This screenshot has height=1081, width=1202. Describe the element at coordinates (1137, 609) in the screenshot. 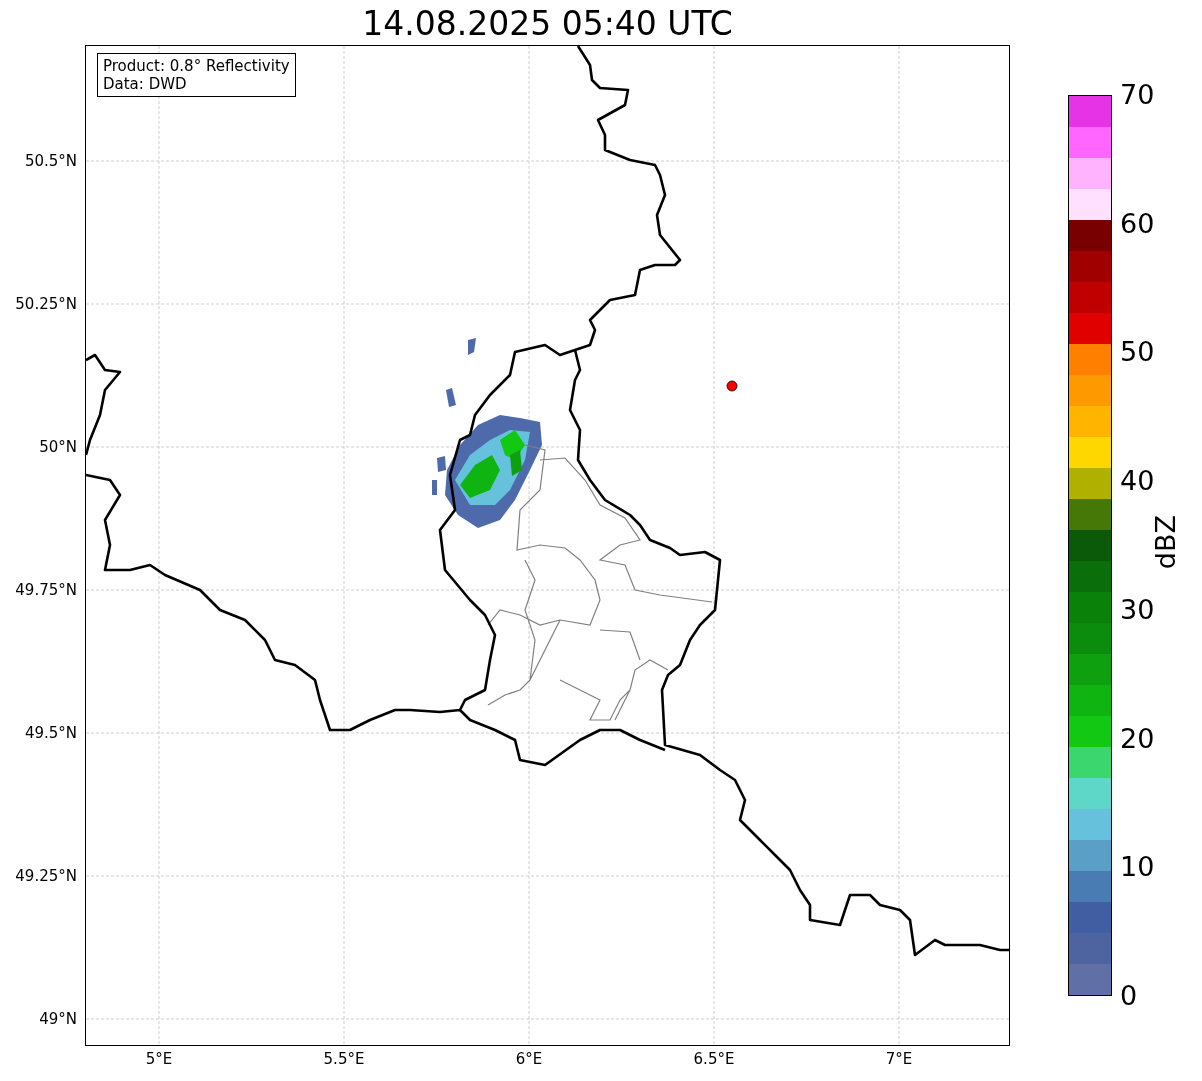

I see `colorbar-tick-label: 30` at that location.